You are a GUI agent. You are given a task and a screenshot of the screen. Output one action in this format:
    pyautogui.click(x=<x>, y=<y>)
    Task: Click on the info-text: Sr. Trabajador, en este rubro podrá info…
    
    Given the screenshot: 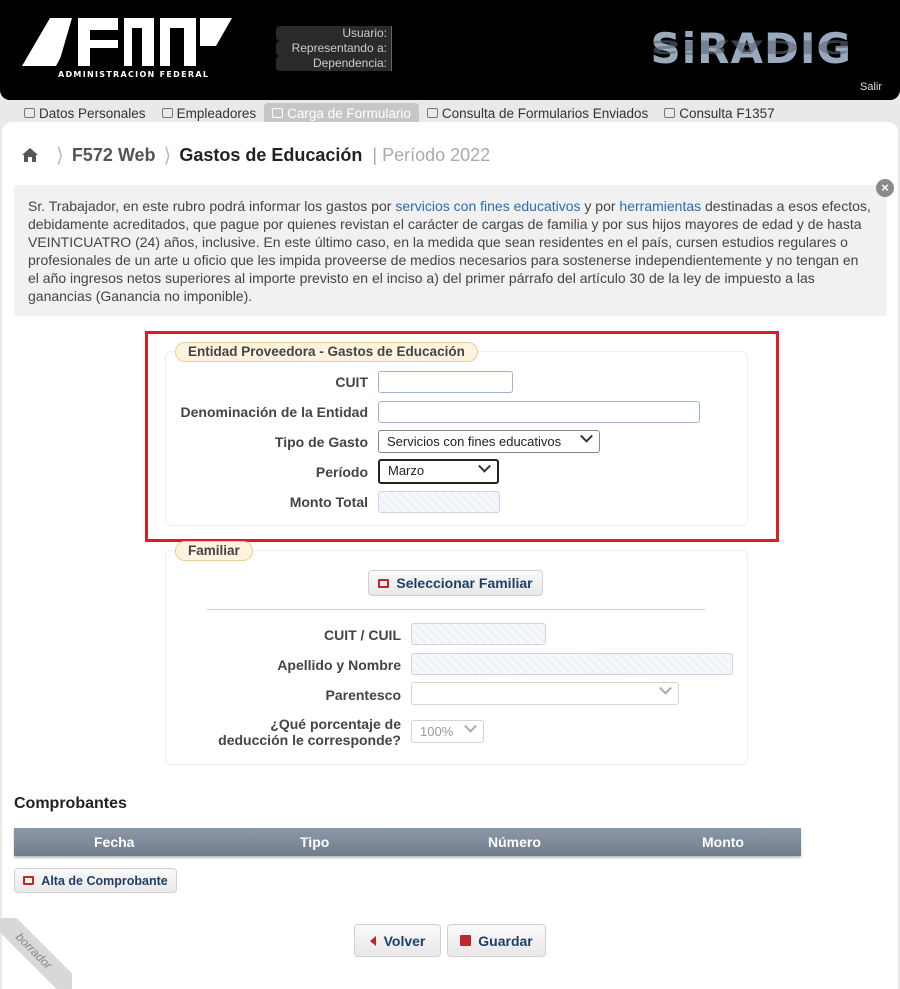 What is the action you would take?
    pyautogui.click(x=212, y=206)
    